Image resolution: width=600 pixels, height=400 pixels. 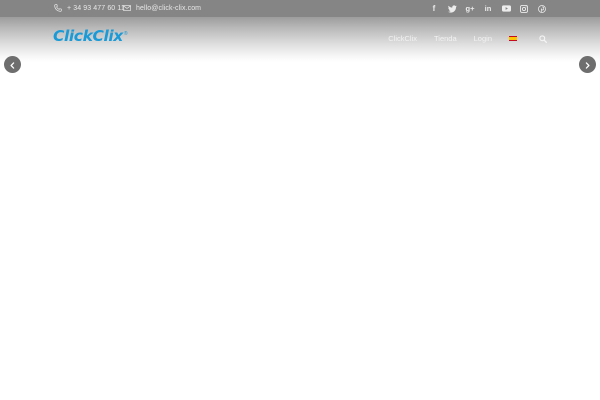 I want to click on phone-contact: + 34 93 477 60 11, so click(x=89, y=8).